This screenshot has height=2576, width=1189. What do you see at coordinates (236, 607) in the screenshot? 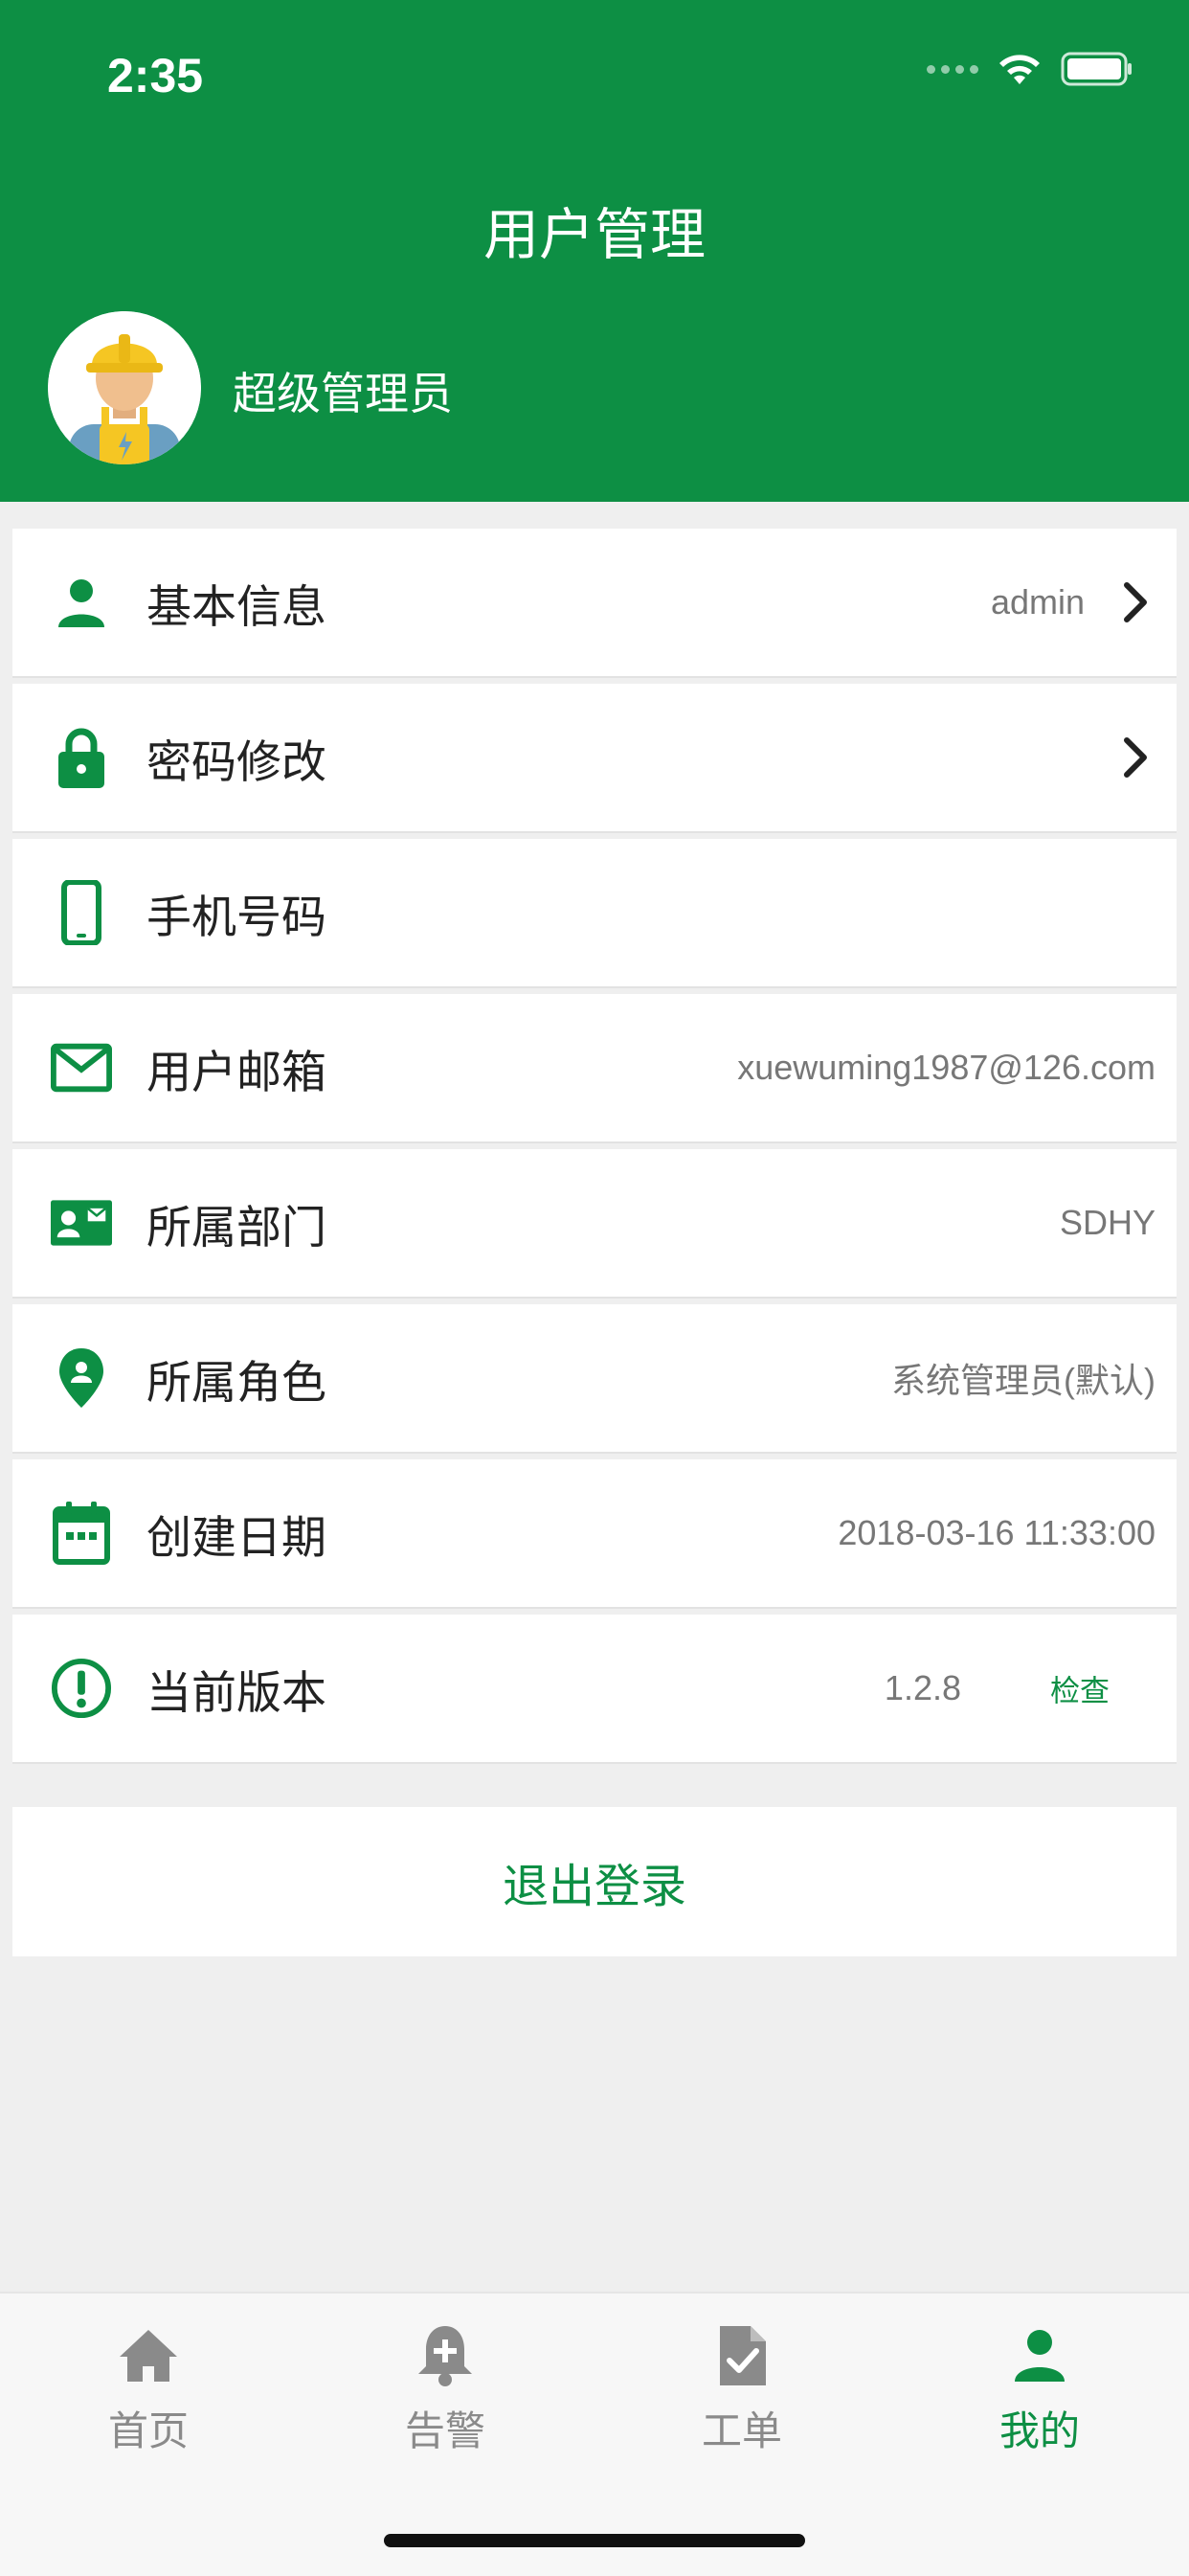
I see `row-label: 基本信息` at bounding box center [236, 607].